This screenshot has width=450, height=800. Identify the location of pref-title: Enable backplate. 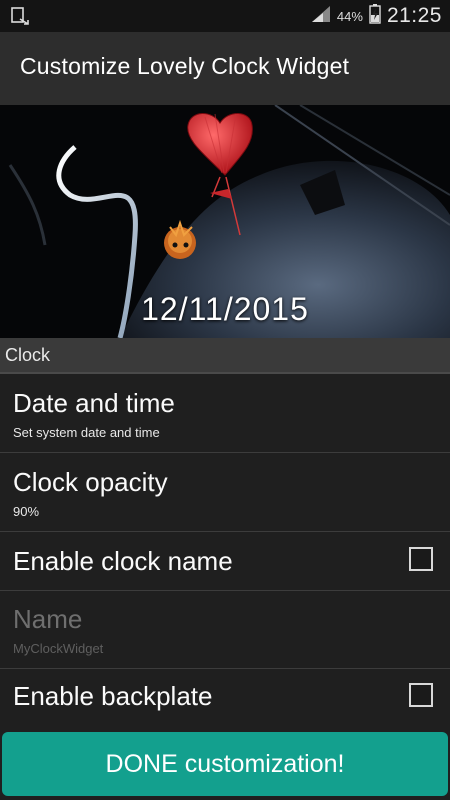
(113, 696).